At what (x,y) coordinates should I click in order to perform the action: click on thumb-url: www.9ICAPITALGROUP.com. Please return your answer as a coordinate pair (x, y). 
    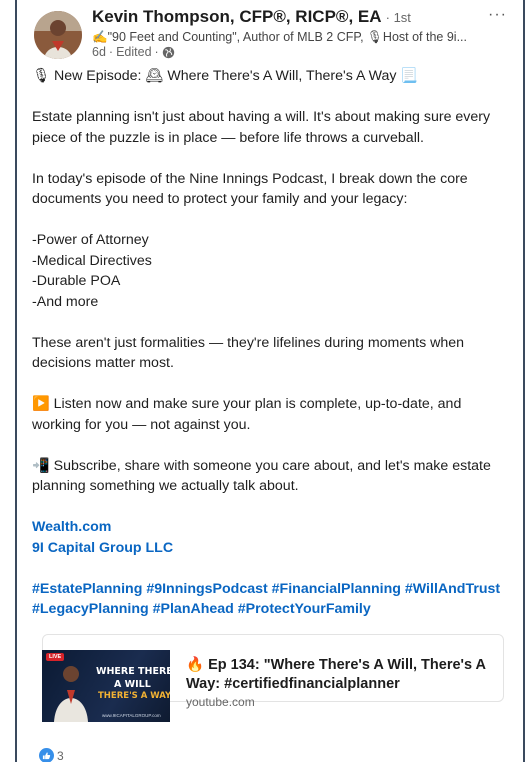
    Looking at the image, I should click on (131, 715).